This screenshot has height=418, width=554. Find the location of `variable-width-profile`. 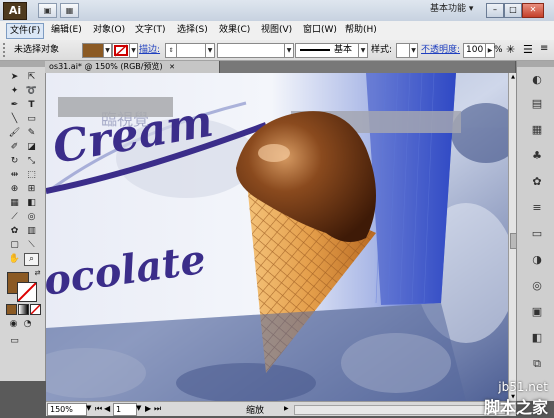

variable-width-profile is located at coordinates (251, 50).